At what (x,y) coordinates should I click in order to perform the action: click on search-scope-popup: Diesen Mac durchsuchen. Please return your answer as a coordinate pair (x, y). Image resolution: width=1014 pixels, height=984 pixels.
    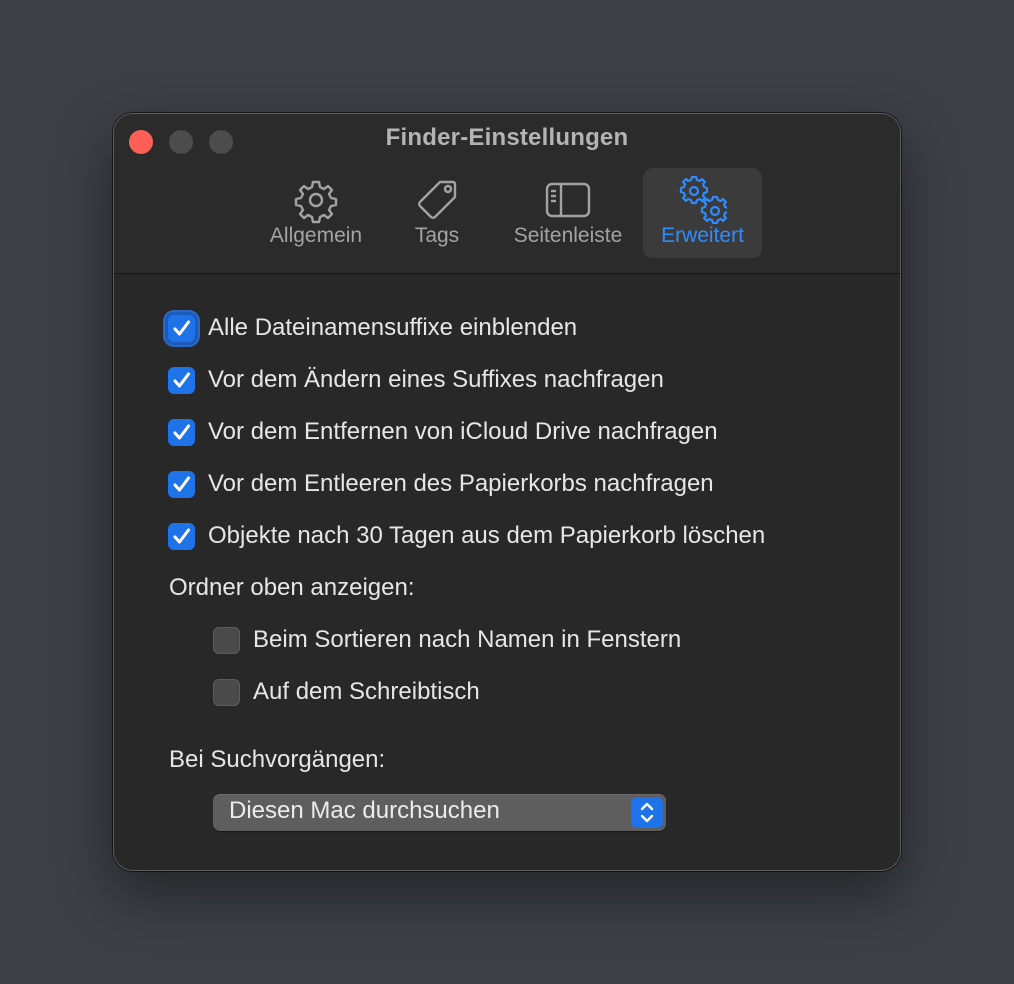
    Looking at the image, I should click on (439, 812).